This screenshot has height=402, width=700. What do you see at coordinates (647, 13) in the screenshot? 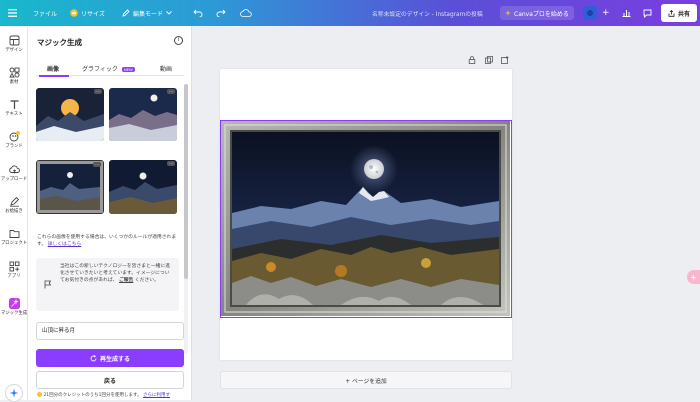
I see `comment-button` at bounding box center [647, 13].